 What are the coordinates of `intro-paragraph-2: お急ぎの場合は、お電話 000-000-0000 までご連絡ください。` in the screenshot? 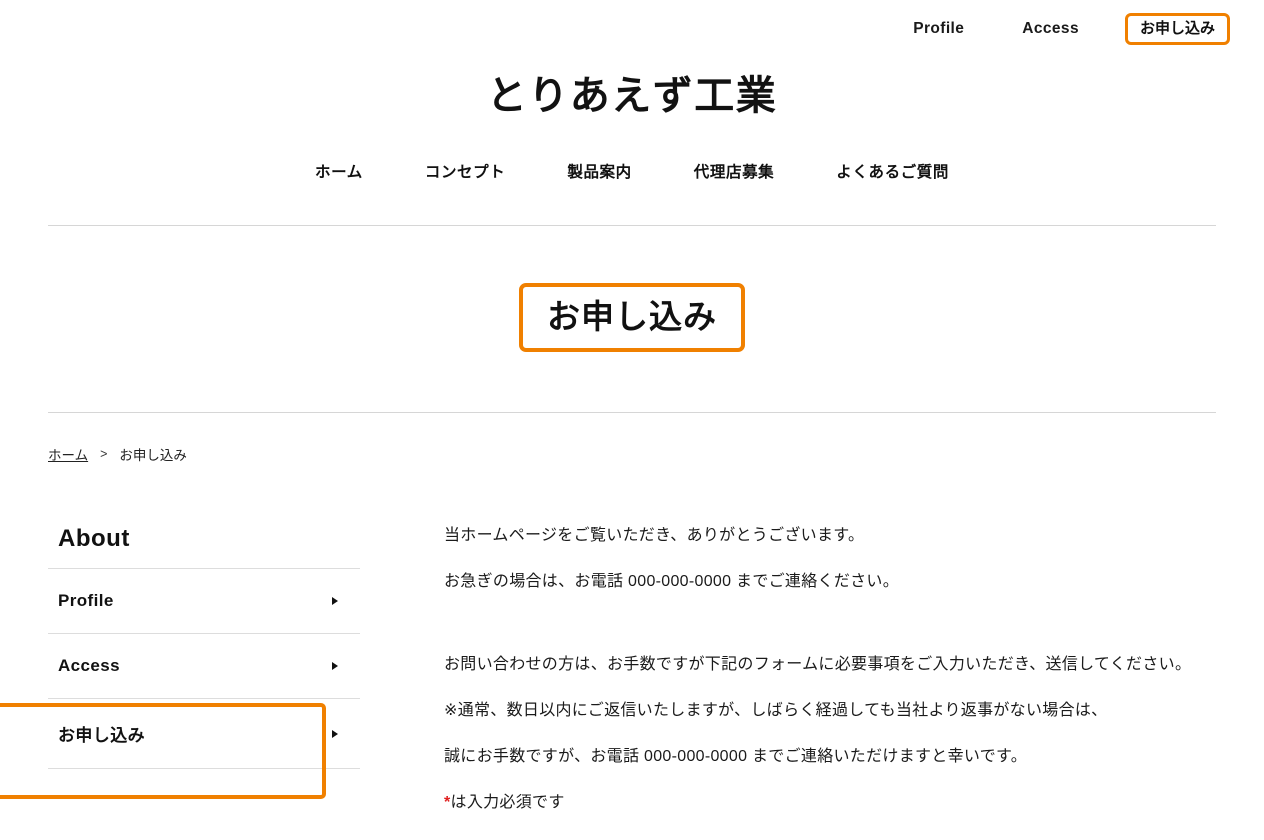 It's located at (672, 581).